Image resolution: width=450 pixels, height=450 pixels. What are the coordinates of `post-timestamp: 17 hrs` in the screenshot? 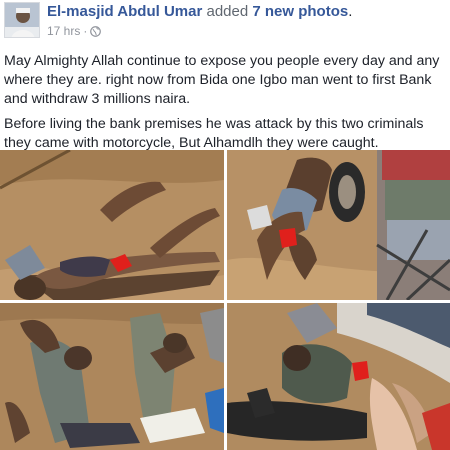 It's located at (63, 31).